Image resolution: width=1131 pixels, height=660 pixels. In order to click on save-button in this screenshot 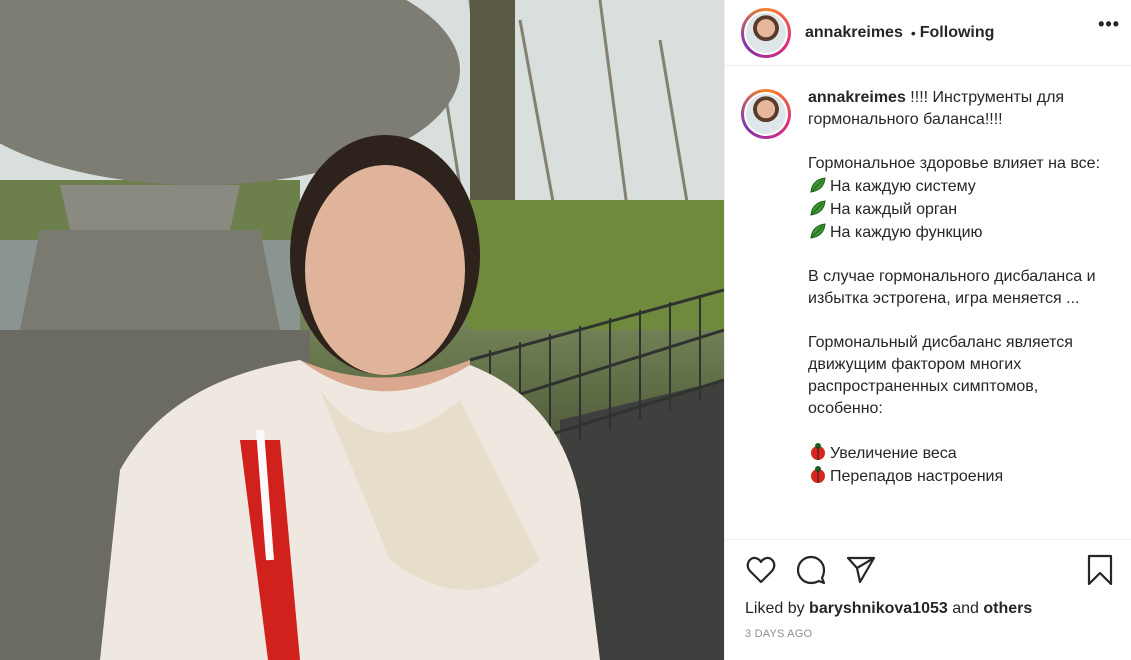, I will do `click(1100, 570)`.